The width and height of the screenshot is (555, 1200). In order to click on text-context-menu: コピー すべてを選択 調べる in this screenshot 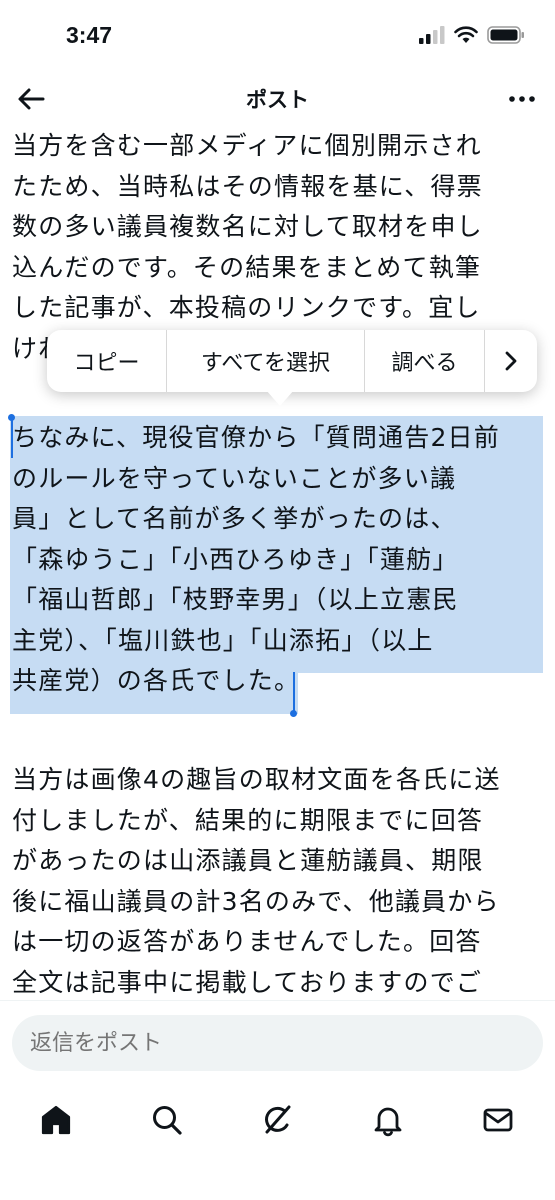, I will do `click(292, 361)`.